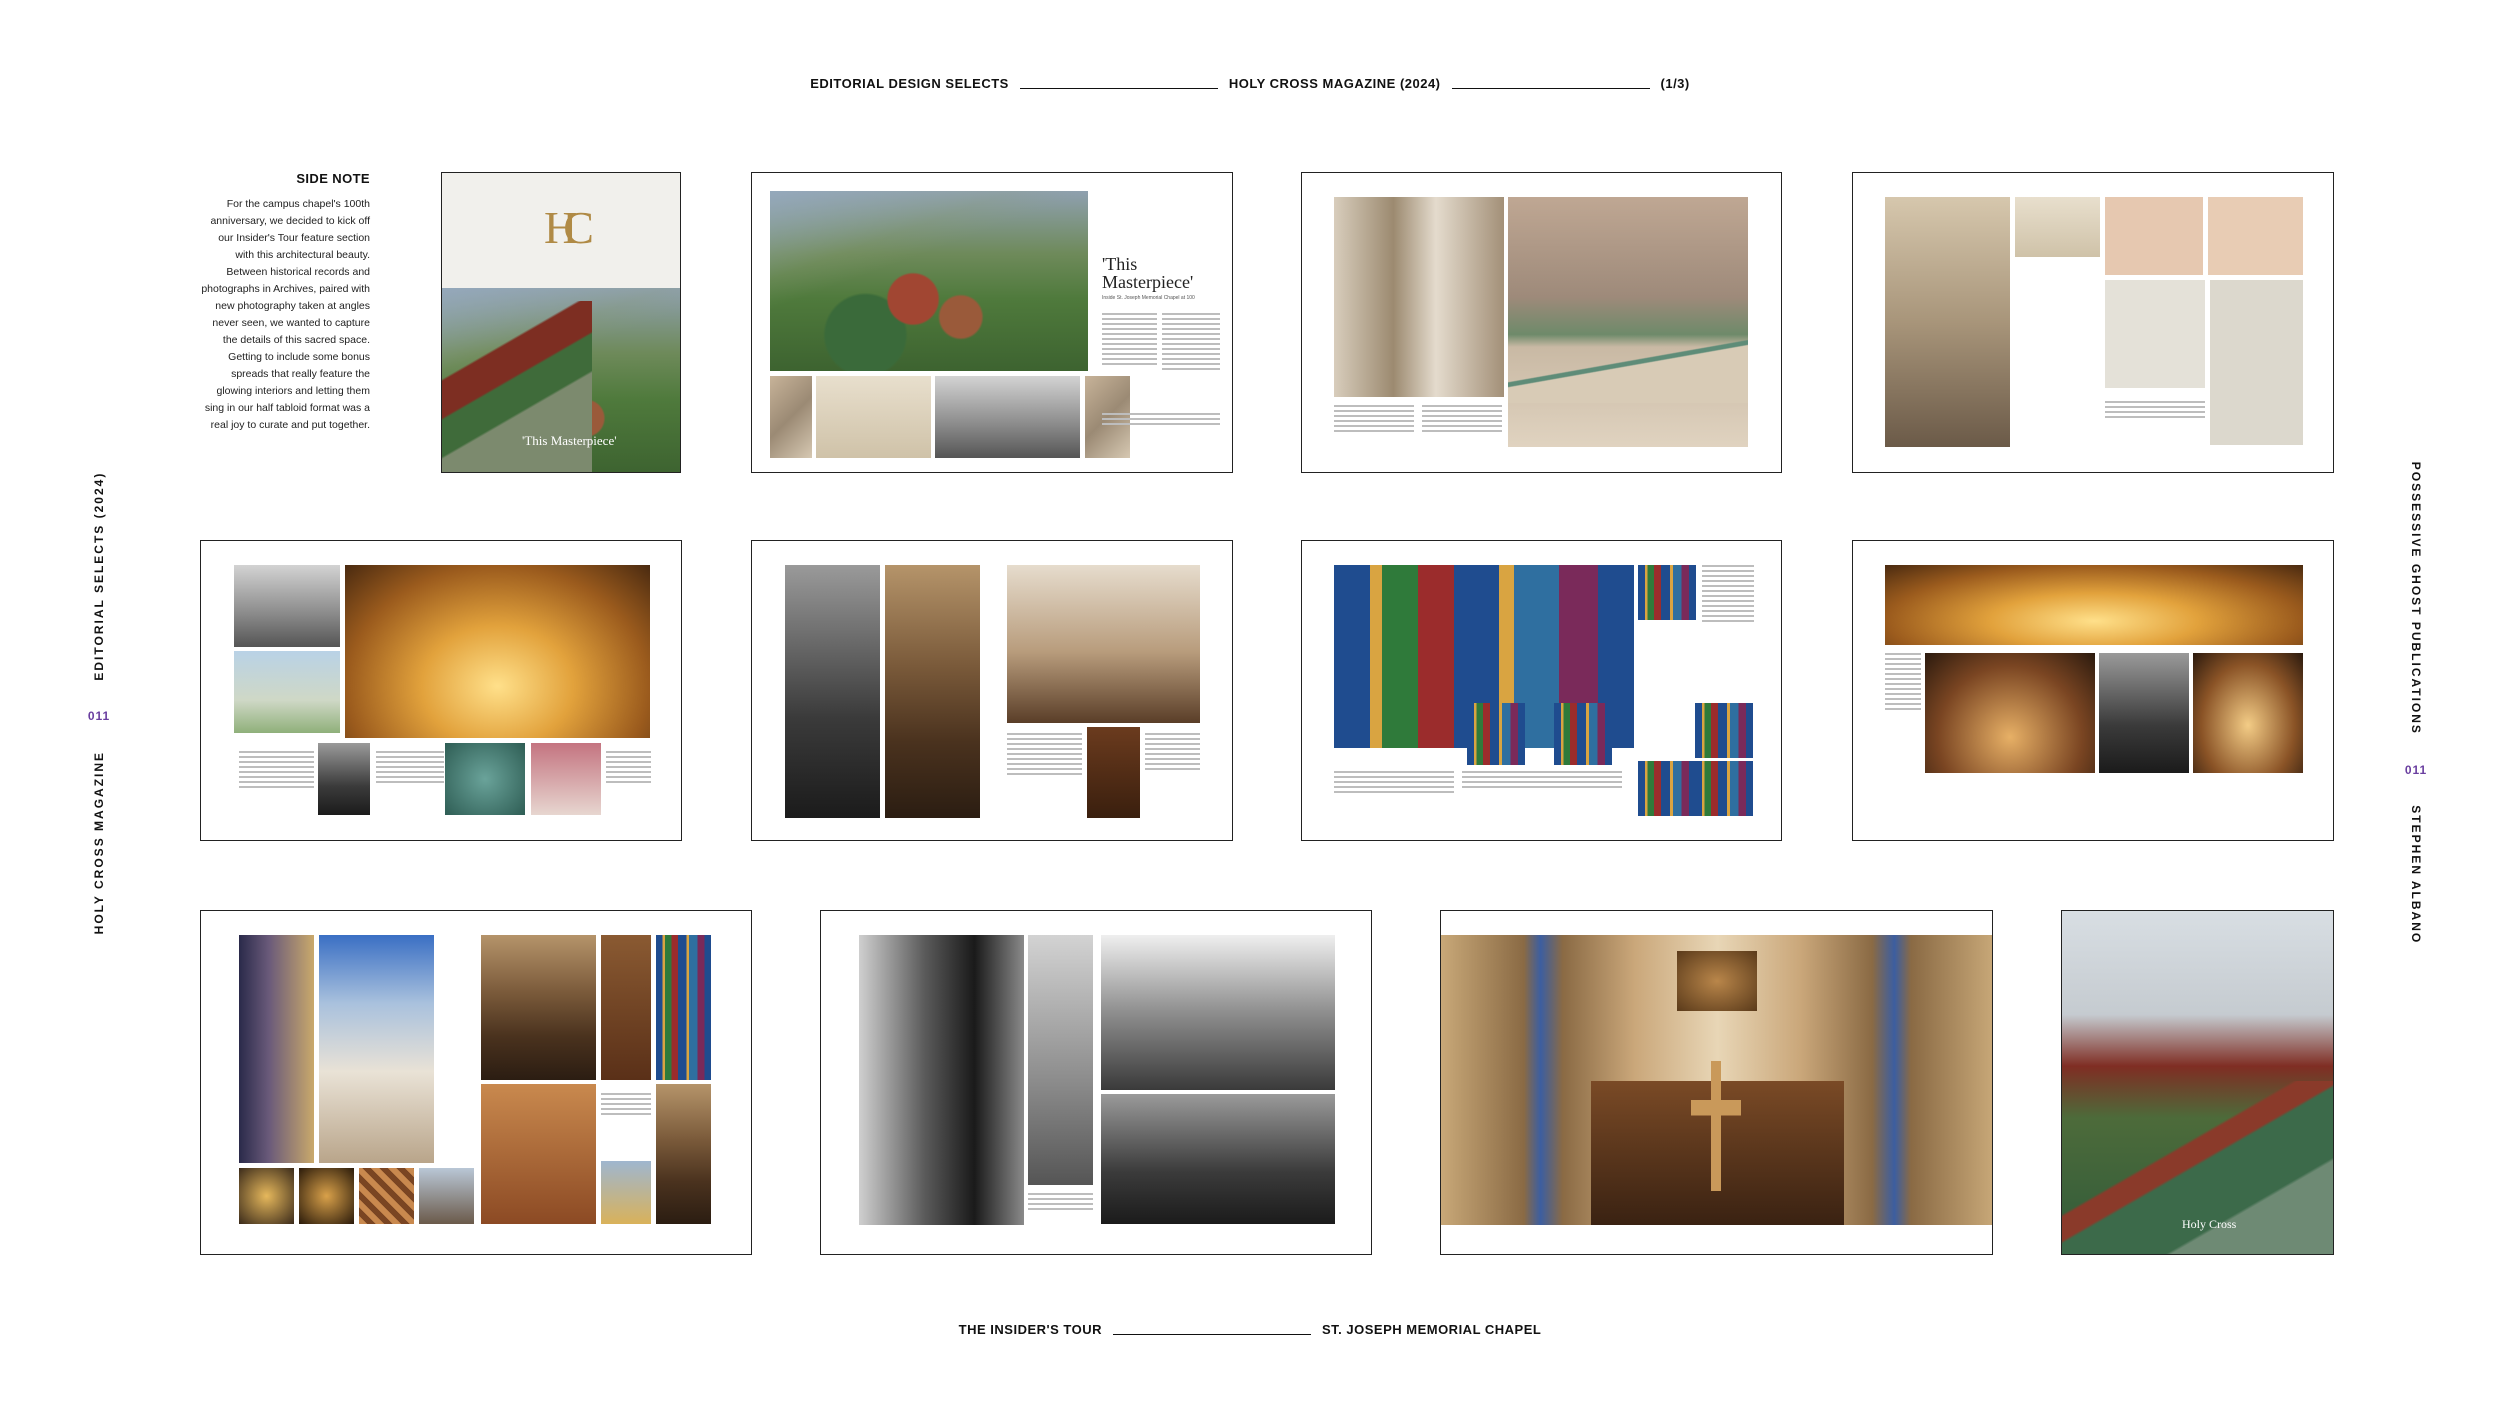 The width and height of the screenshot is (2500, 1406). I want to click on nave-organ-photo, so click(932, 691).